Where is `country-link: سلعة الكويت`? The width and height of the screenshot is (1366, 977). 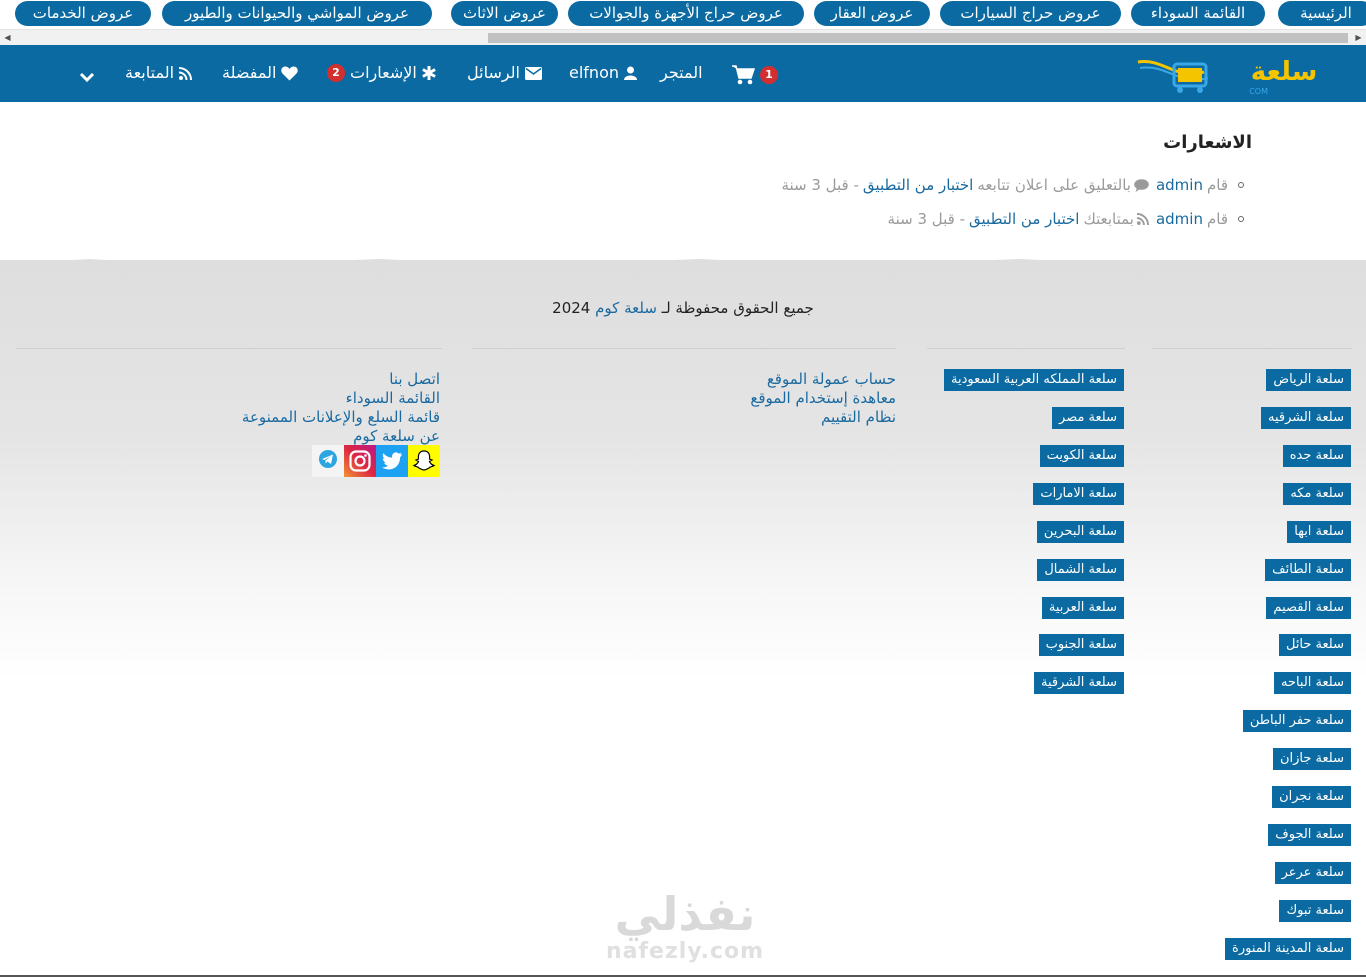 country-link: سلعة الكويت is located at coordinates (1081, 456).